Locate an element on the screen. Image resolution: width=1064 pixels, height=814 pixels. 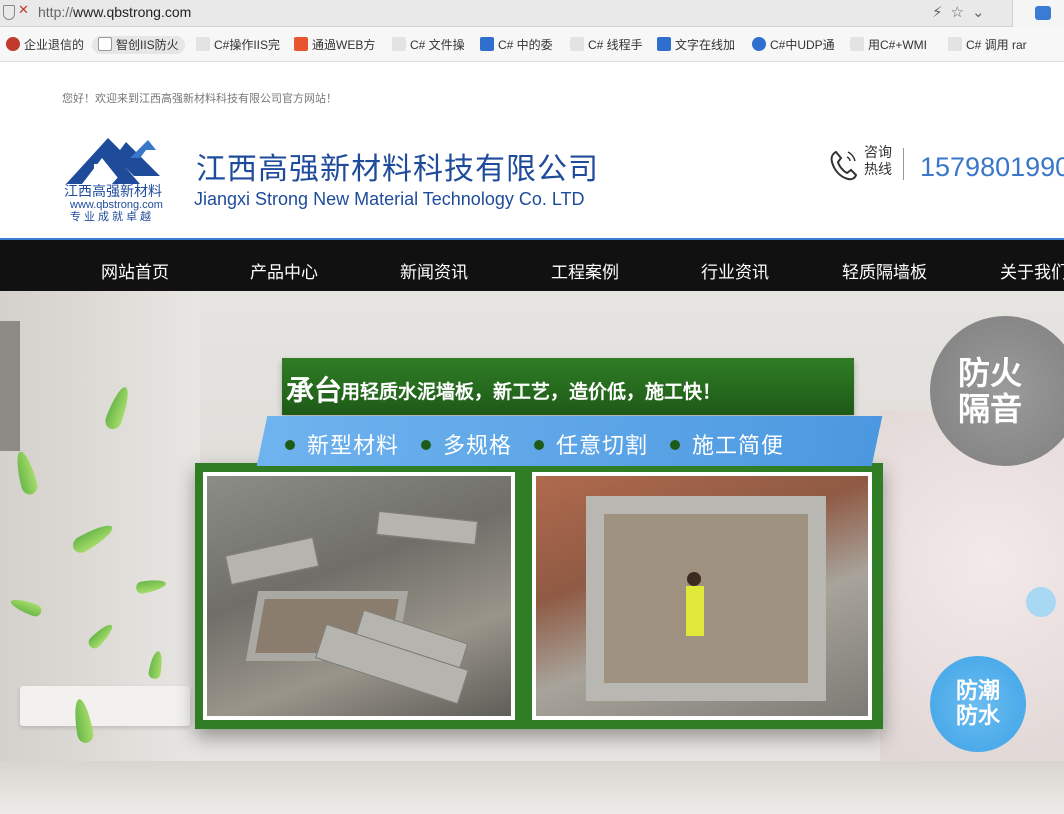
chevron-down-icon: ⌄ is located at coordinates (982, 12).